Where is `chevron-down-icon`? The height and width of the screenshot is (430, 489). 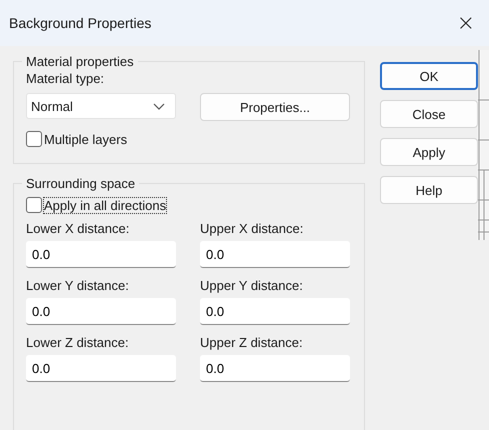 chevron-down-icon is located at coordinates (159, 106).